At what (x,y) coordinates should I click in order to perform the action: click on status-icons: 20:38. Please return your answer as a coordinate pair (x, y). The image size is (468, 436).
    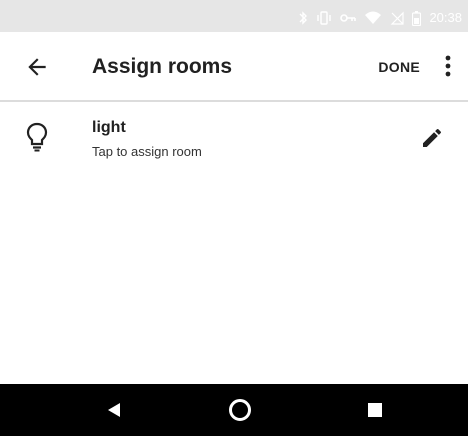
    Looking at the image, I should click on (380, 18).